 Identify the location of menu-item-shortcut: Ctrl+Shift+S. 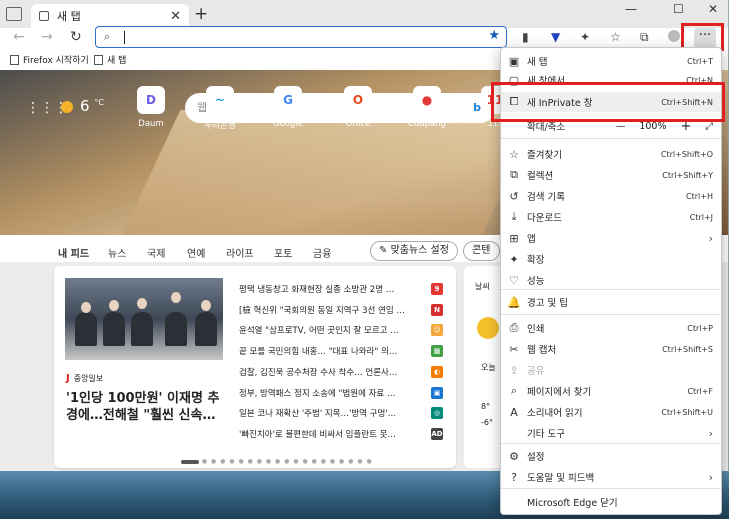
(687, 349).